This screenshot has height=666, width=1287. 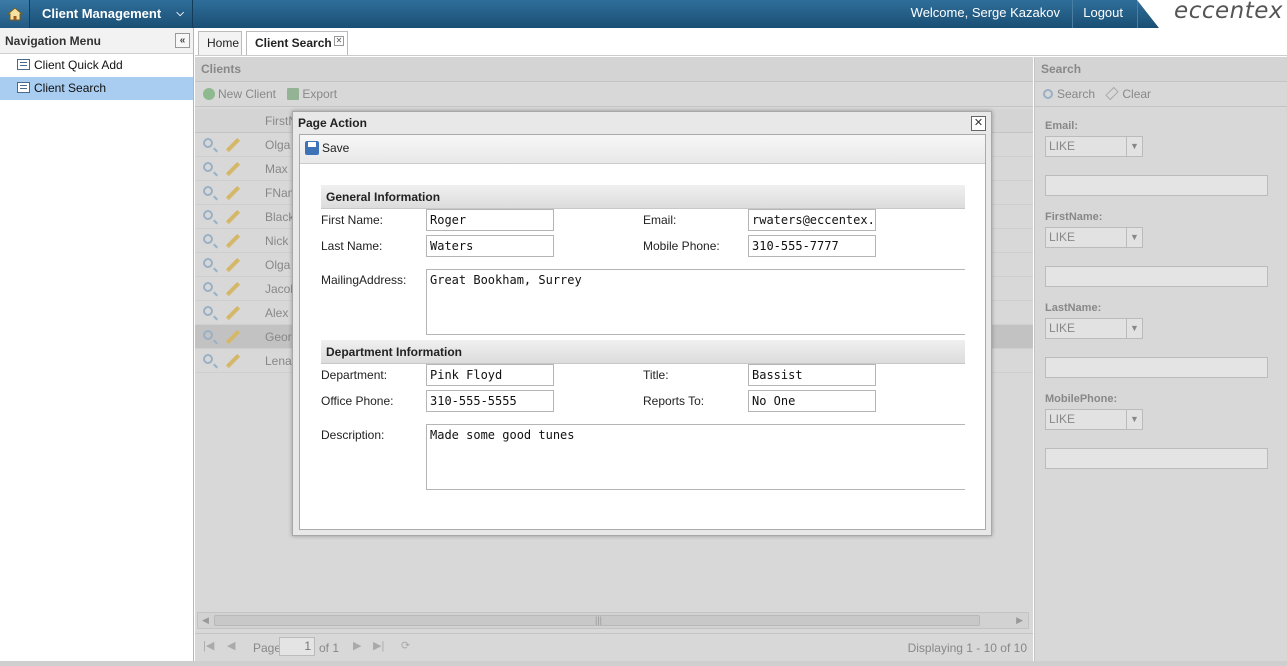 I want to click on navigation-title: Navigation Menu, so click(x=53, y=41).